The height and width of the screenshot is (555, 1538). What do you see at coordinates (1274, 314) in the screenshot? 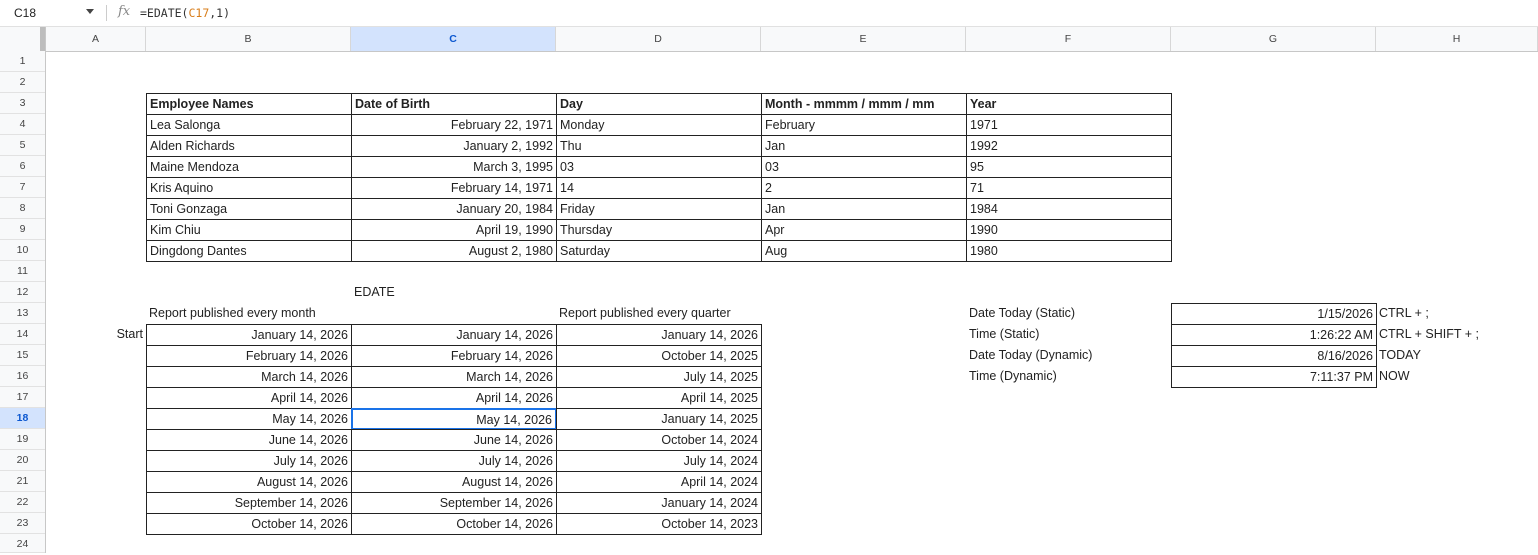
I see `datetime-value: 1/15/2026` at bounding box center [1274, 314].